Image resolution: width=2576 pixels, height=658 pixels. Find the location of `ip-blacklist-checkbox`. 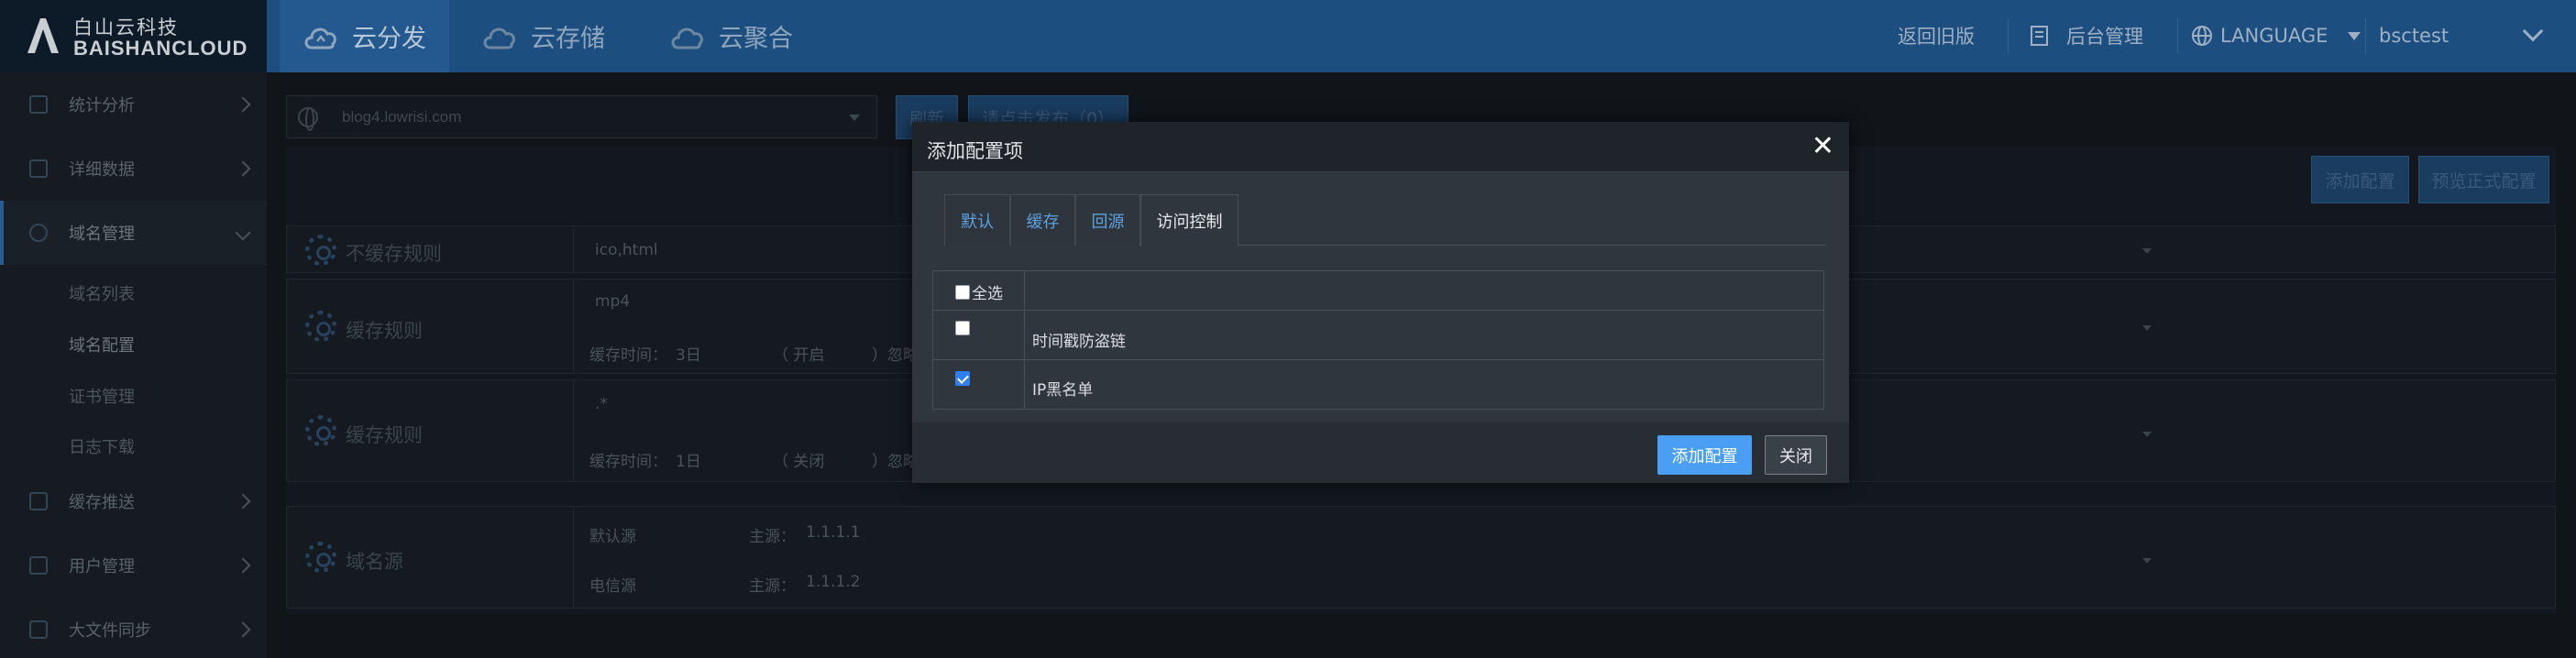

ip-blacklist-checkbox is located at coordinates (963, 379).